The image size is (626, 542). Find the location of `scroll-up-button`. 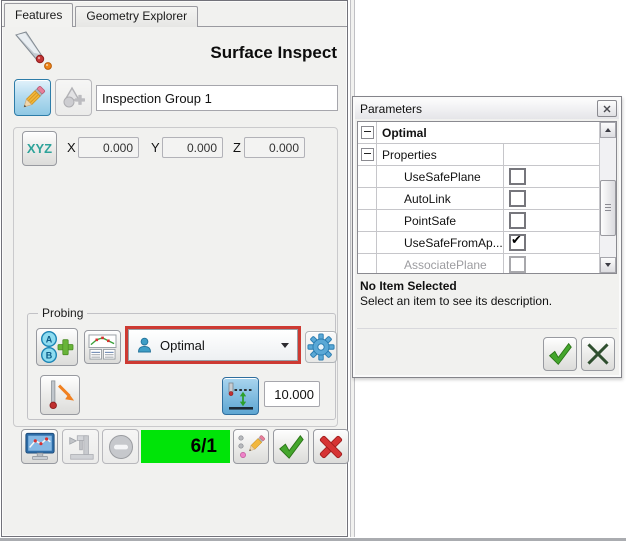

scroll-up-button is located at coordinates (608, 130).